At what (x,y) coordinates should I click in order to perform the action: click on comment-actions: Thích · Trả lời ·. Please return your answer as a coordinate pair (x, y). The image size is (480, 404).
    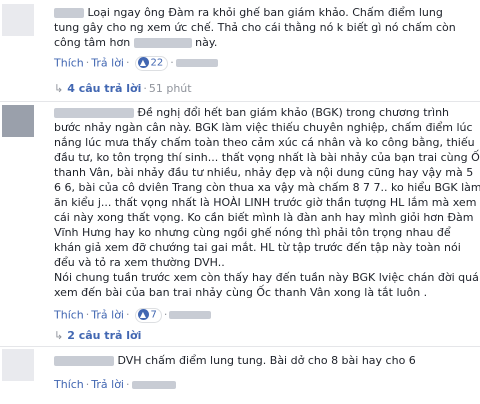
    Looking at the image, I should click on (115, 385).